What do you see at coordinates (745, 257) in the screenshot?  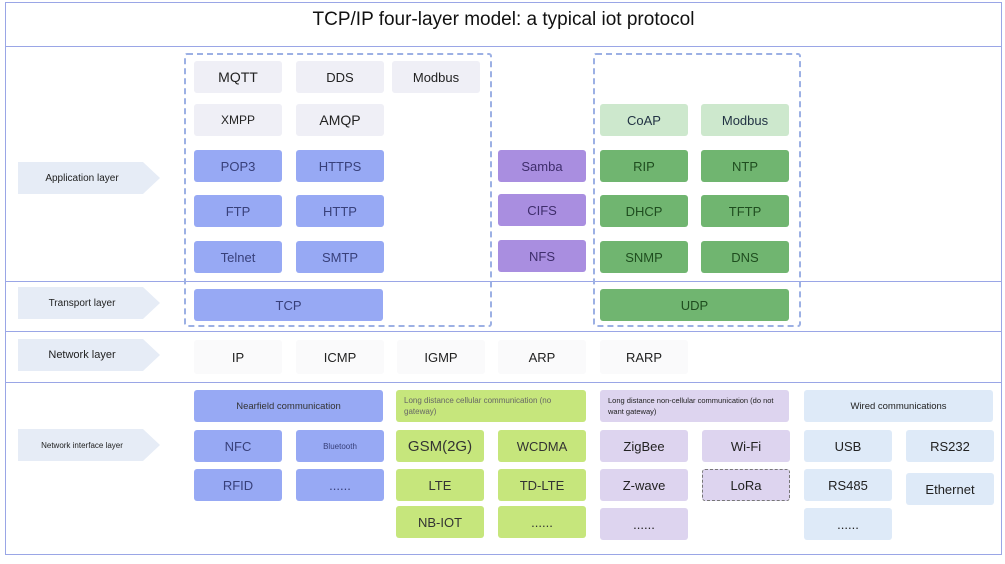 I see `protocol-box: DNS` at bounding box center [745, 257].